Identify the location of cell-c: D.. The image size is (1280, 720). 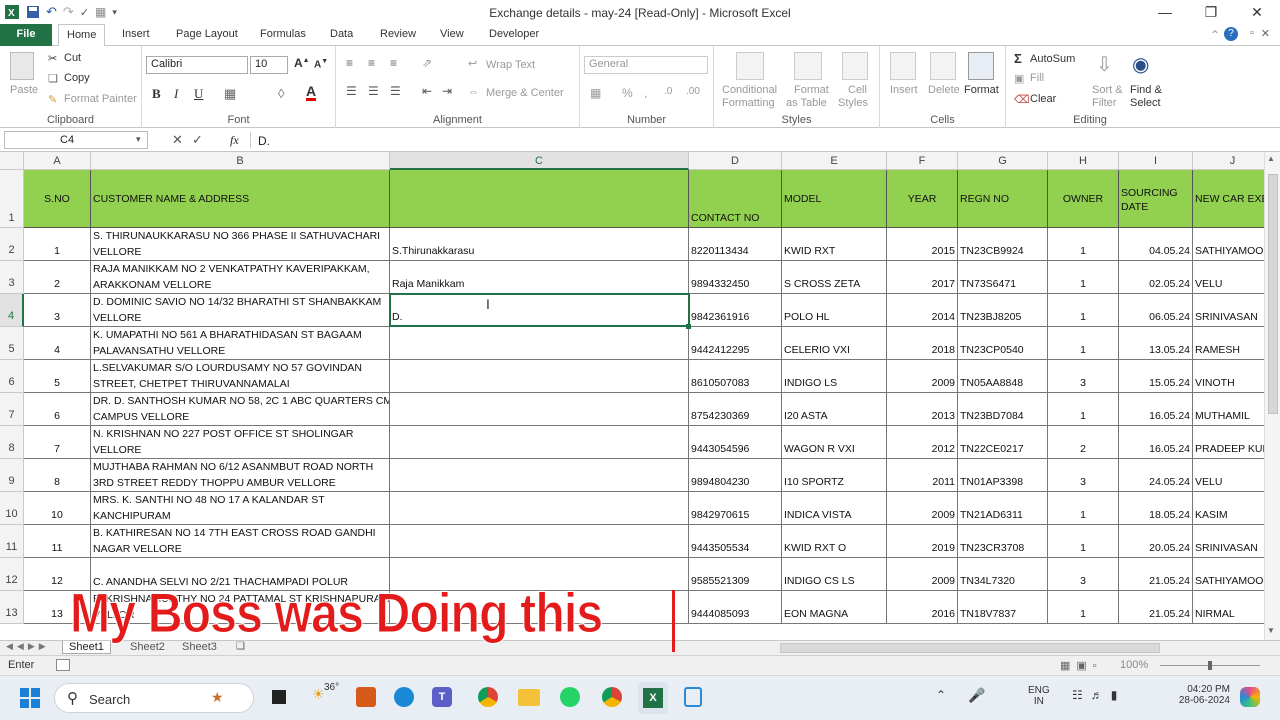
(539, 310).